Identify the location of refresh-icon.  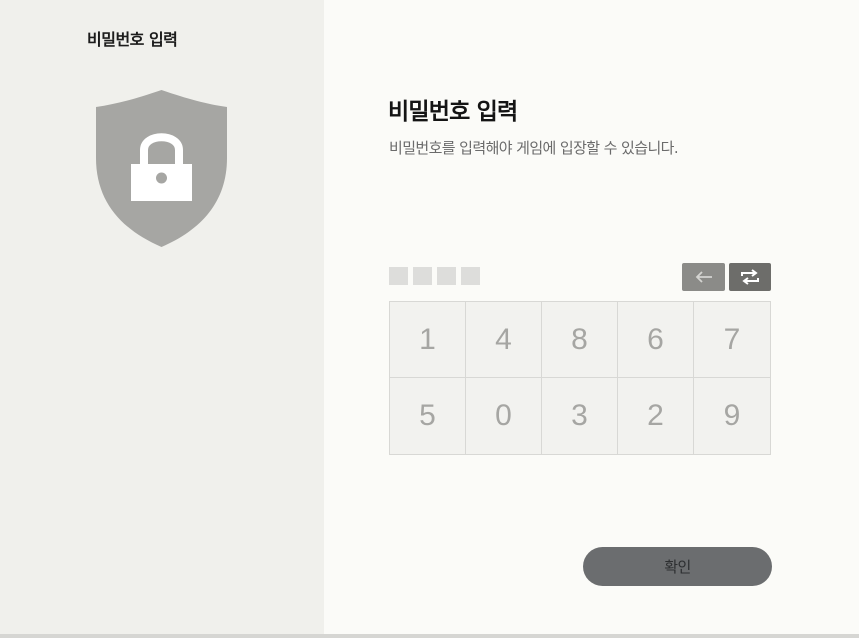
(750, 277).